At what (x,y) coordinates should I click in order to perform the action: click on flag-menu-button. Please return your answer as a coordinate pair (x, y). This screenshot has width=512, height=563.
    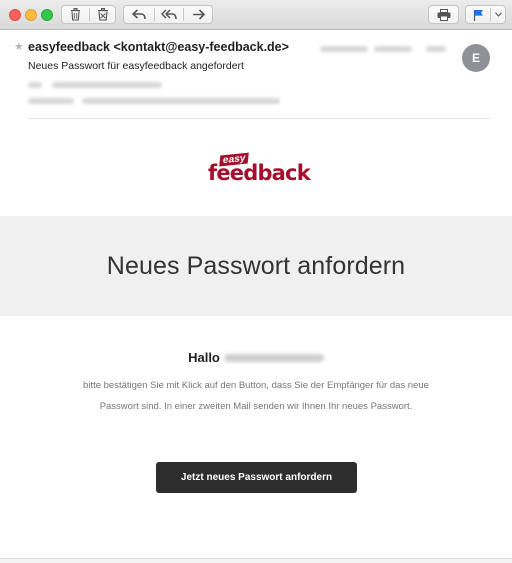
    Looking at the image, I should click on (498, 14).